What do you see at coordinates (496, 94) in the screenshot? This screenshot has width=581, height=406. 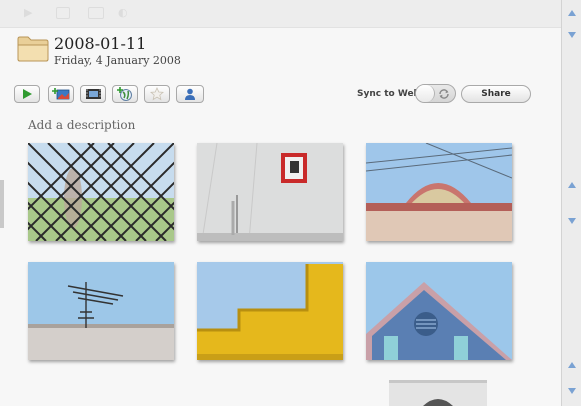 I see `share-button: Share` at bounding box center [496, 94].